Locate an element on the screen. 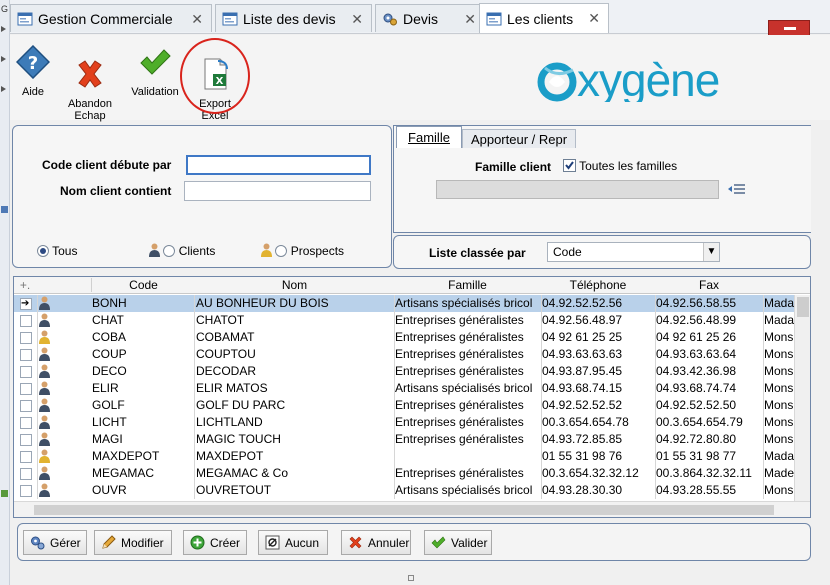 This screenshot has width=830, height=585. radio-tous: Tous is located at coordinates (57, 251).